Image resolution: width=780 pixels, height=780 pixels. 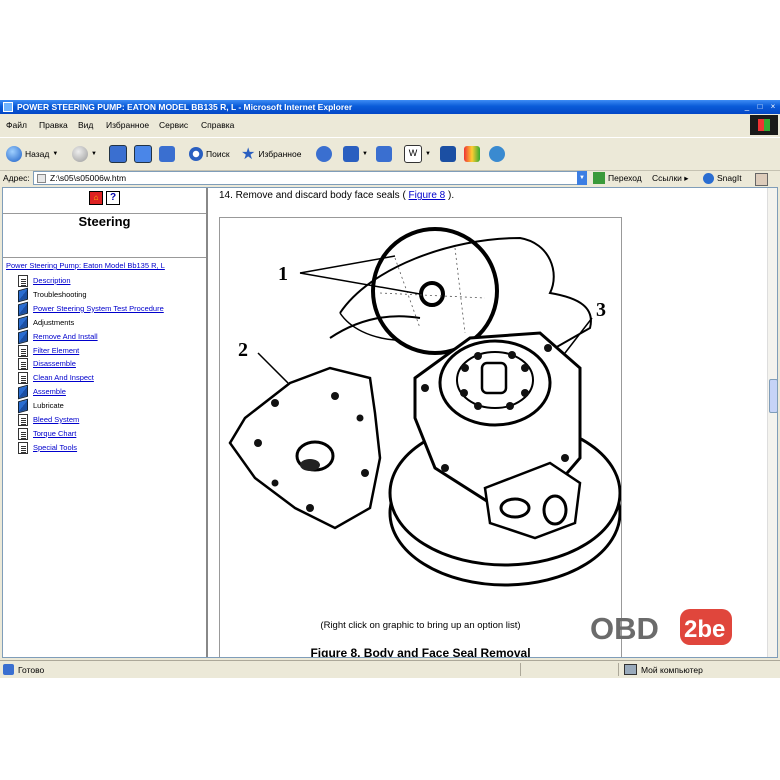 I want to click on nav-item: Bleed System, so click(x=113, y=421).